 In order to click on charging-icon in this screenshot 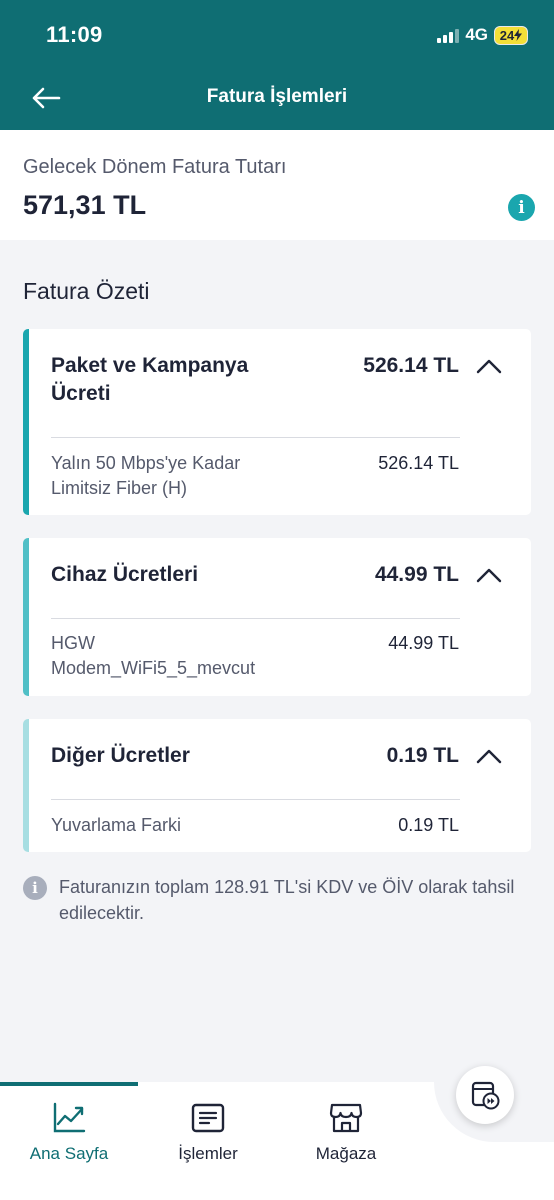, I will do `click(518, 35)`.